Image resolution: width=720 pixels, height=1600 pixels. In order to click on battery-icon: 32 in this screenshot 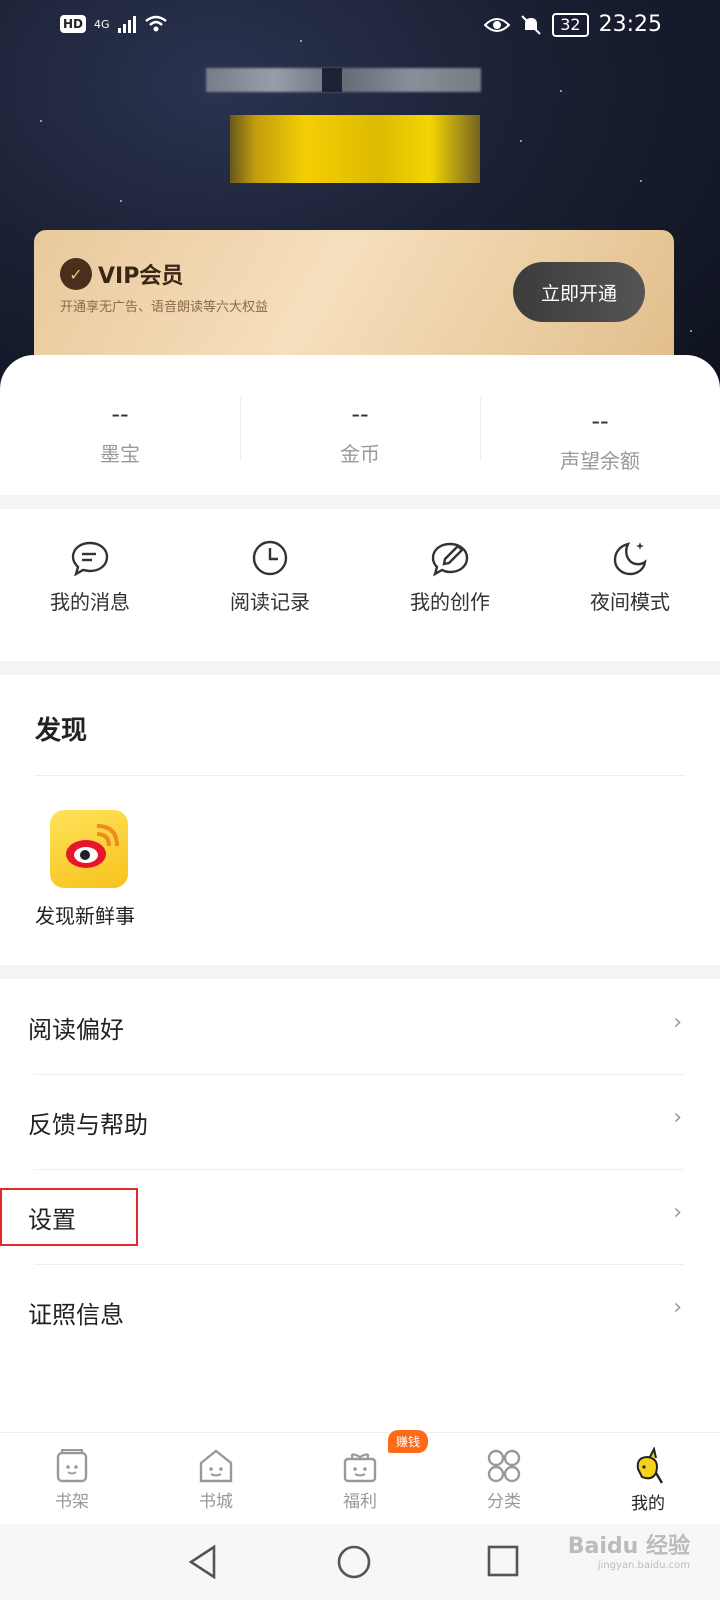, I will do `click(570, 24)`.